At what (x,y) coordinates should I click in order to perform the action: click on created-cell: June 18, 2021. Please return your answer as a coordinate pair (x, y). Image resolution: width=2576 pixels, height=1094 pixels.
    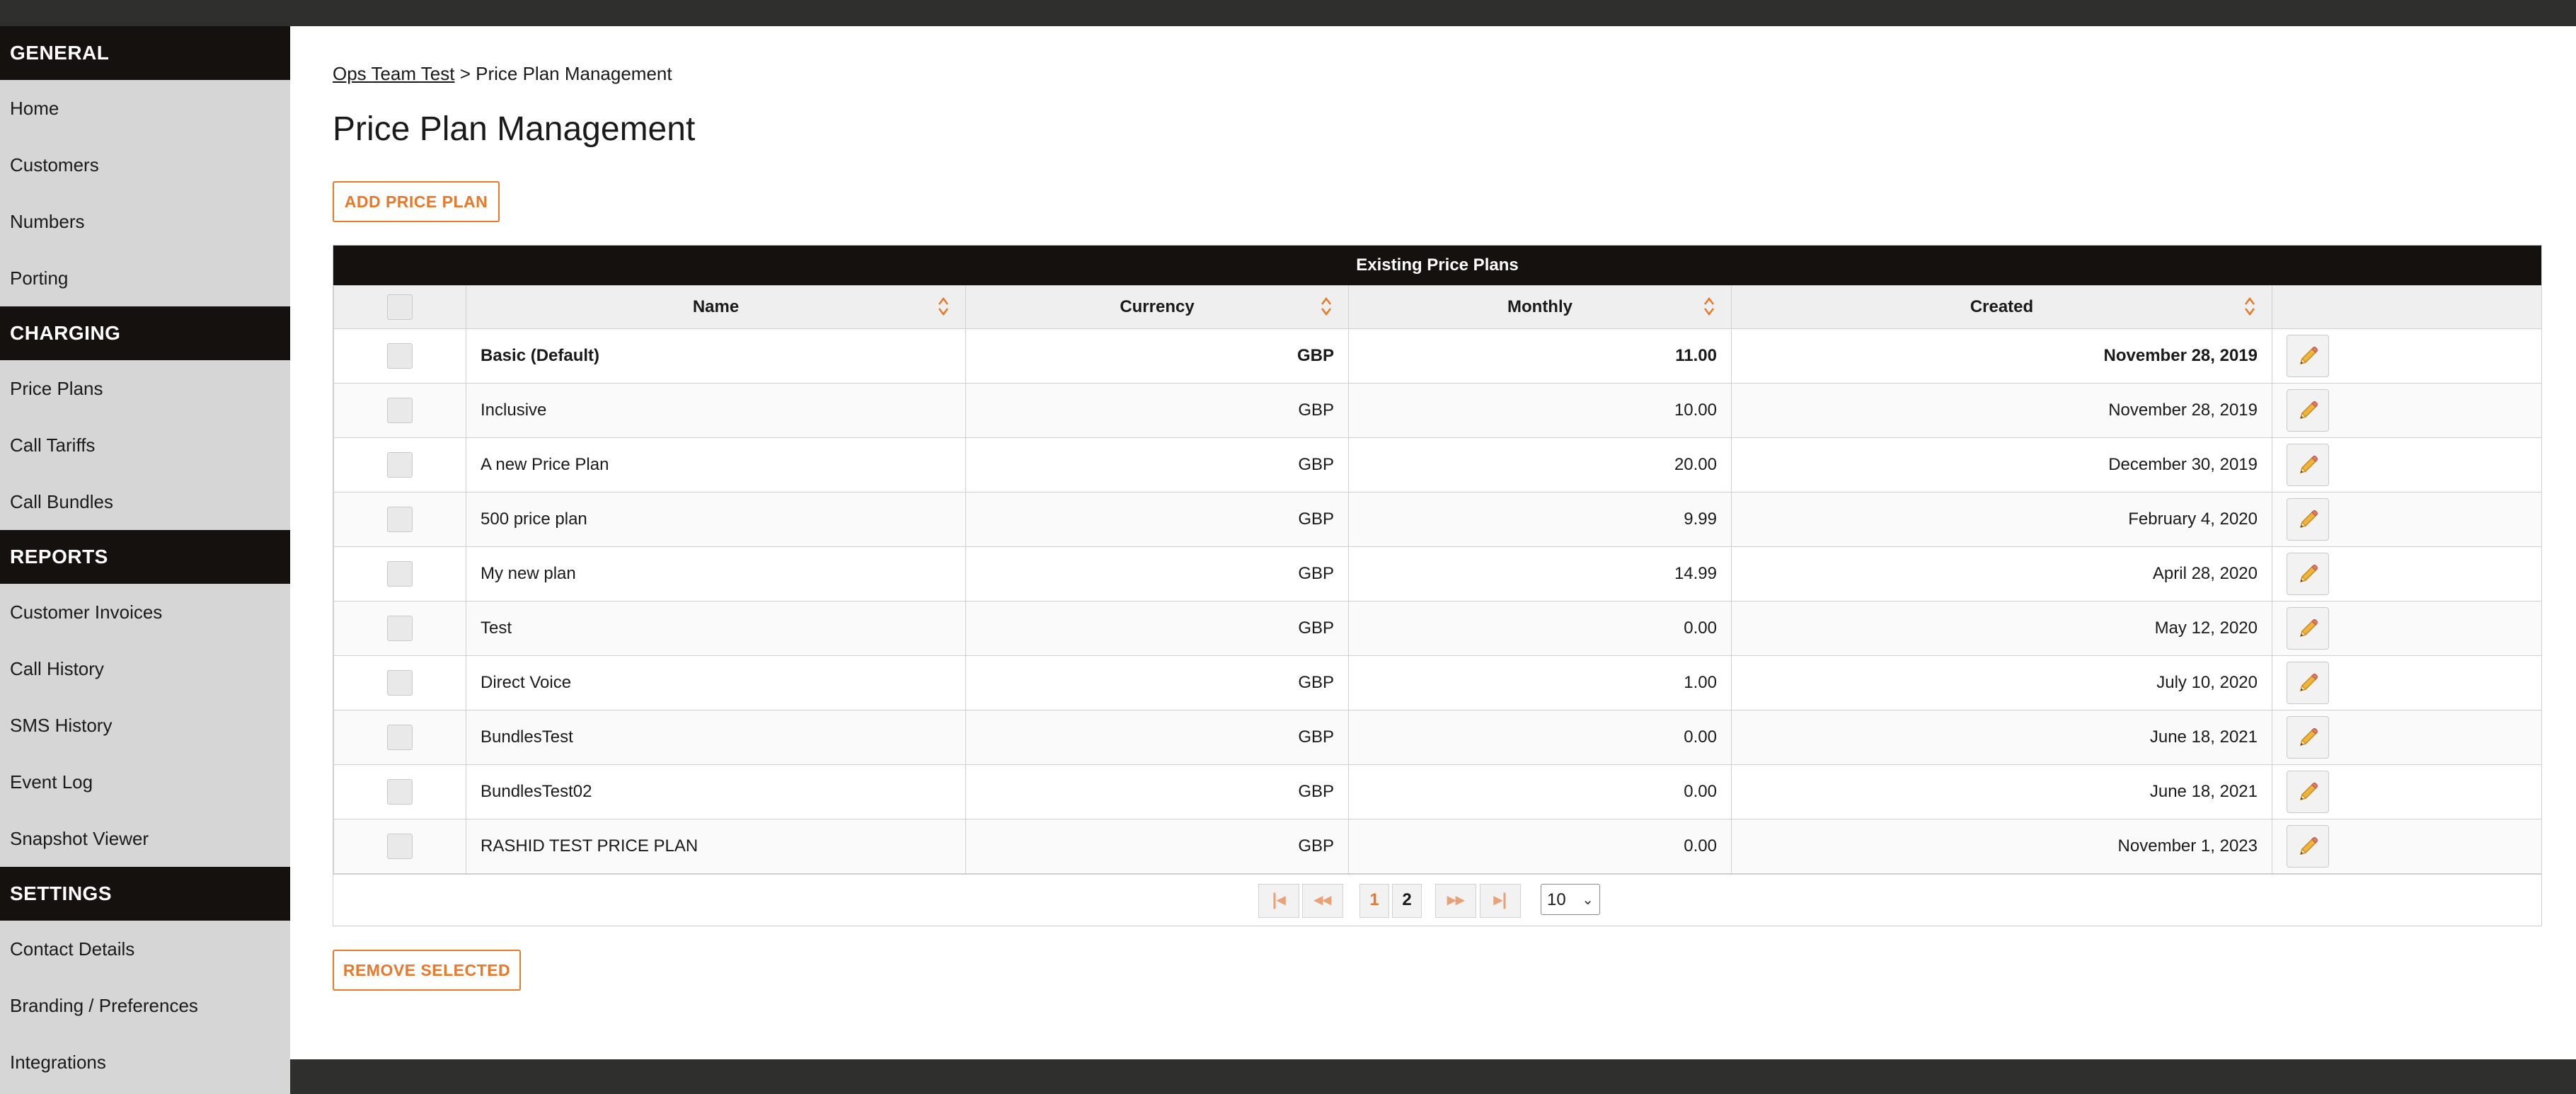
    Looking at the image, I should click on (2002, 791).